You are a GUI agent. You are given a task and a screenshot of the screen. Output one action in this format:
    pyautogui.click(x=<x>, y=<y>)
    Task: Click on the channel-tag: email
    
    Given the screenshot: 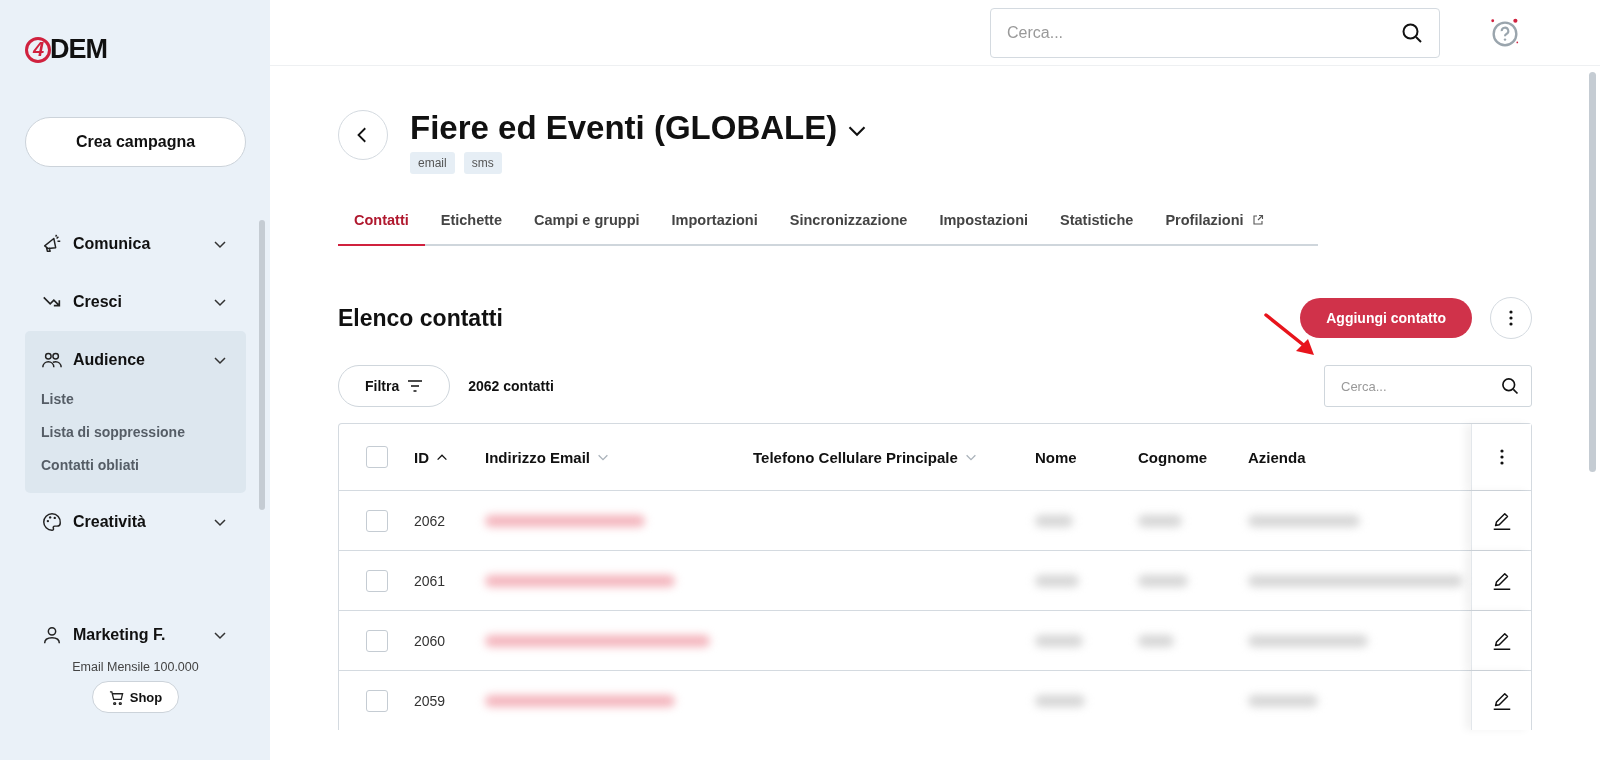 What is the action you would take?
    pyautogui.click(x=432, y=163)
    